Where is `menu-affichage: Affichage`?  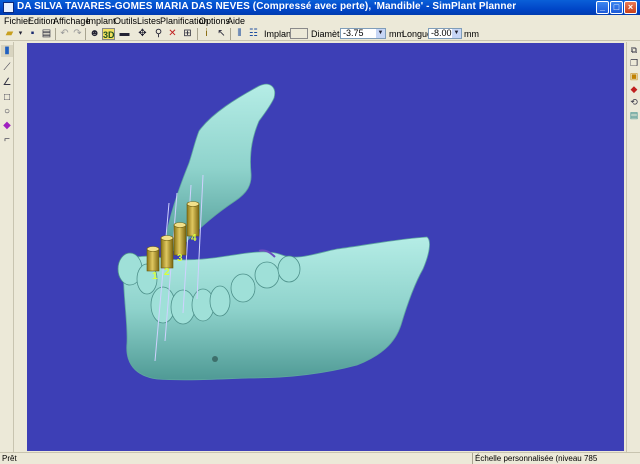
menu-affichage: Affichage is located at coordinates (71, 21).